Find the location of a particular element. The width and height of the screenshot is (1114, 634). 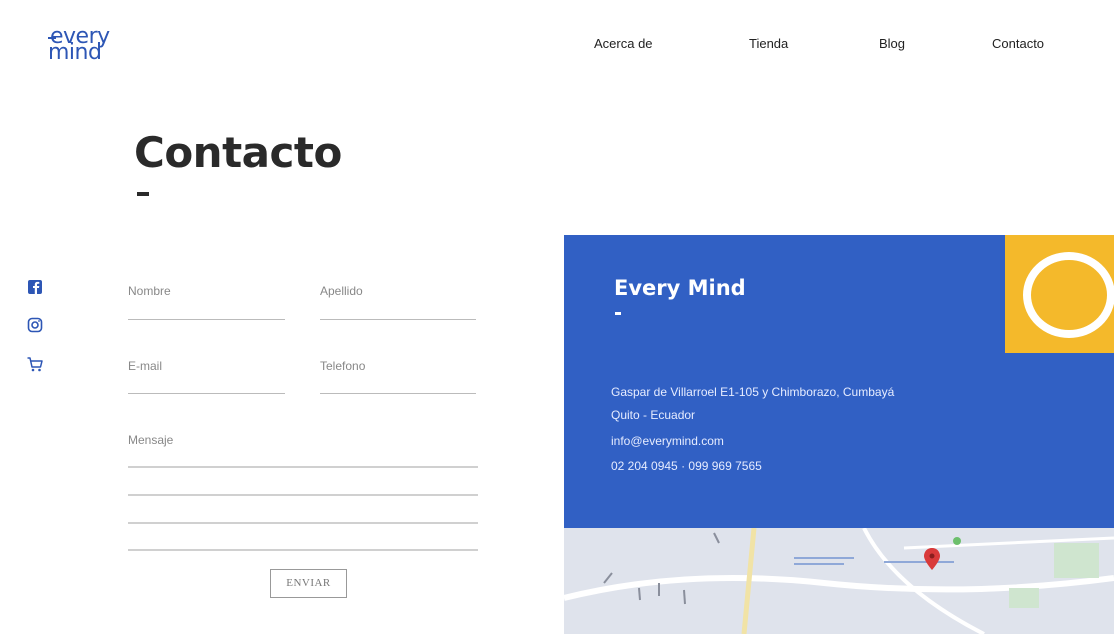

nav-acerca-de: Acerca de is located at coordinates (623, 43).